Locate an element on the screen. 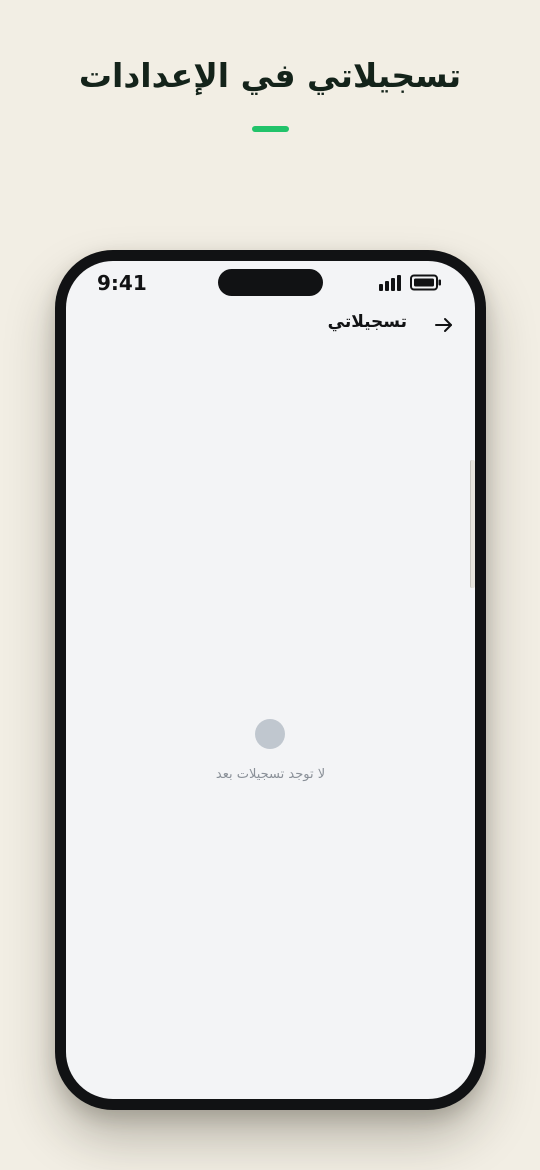  side-button is located at coordinates (472, 524).